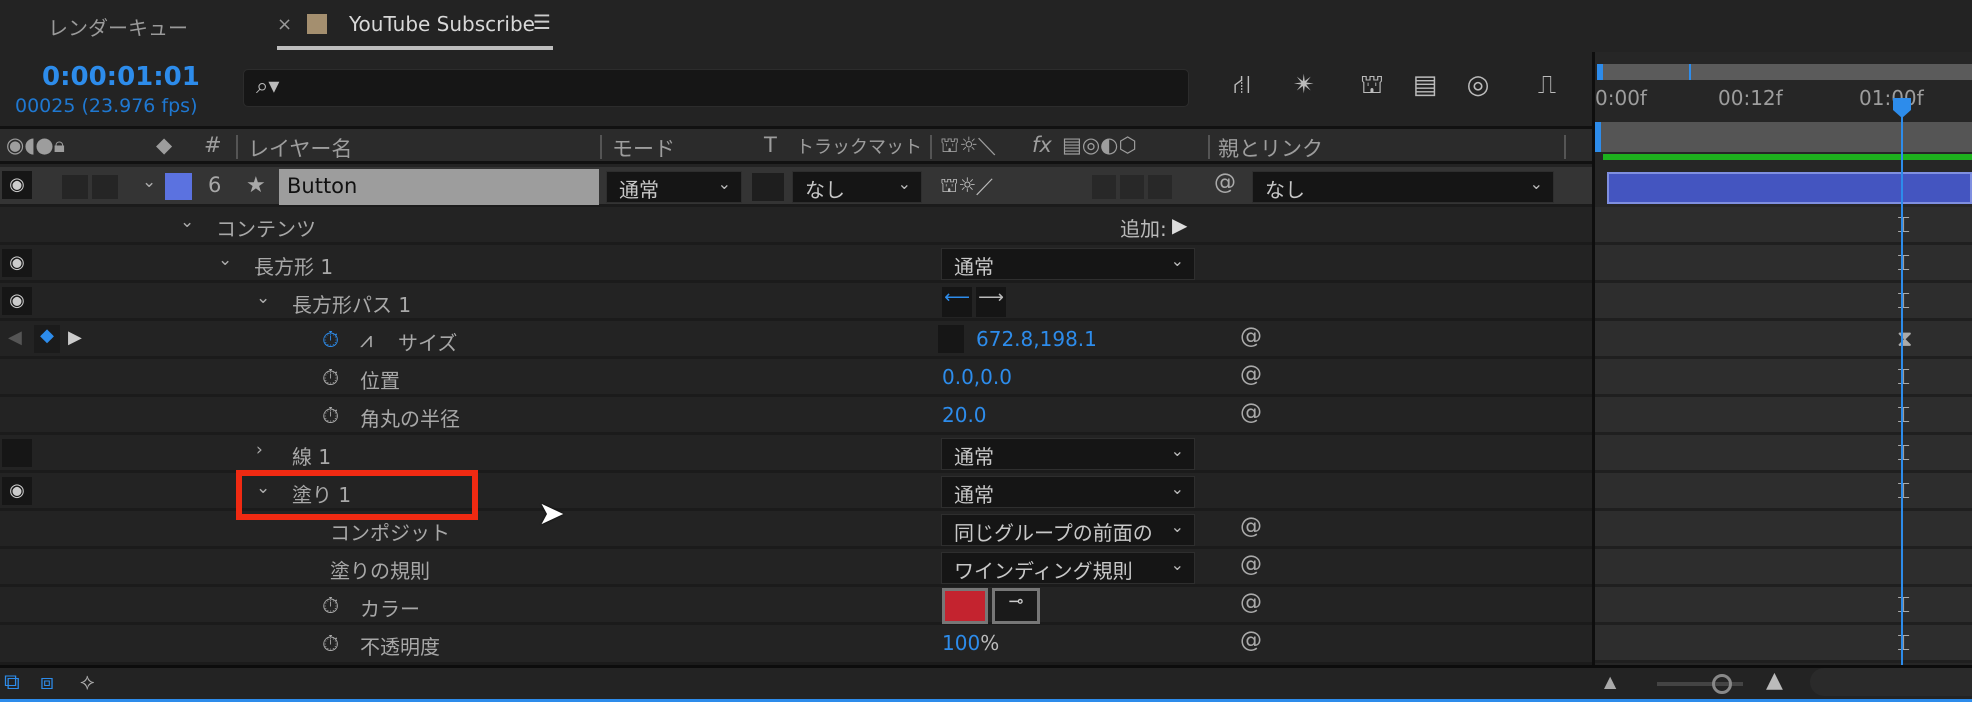 This screenshot has width=1972, height=702. I want to click on av-switch-icons: ◉◖●🔒︎, so click(35, 145).